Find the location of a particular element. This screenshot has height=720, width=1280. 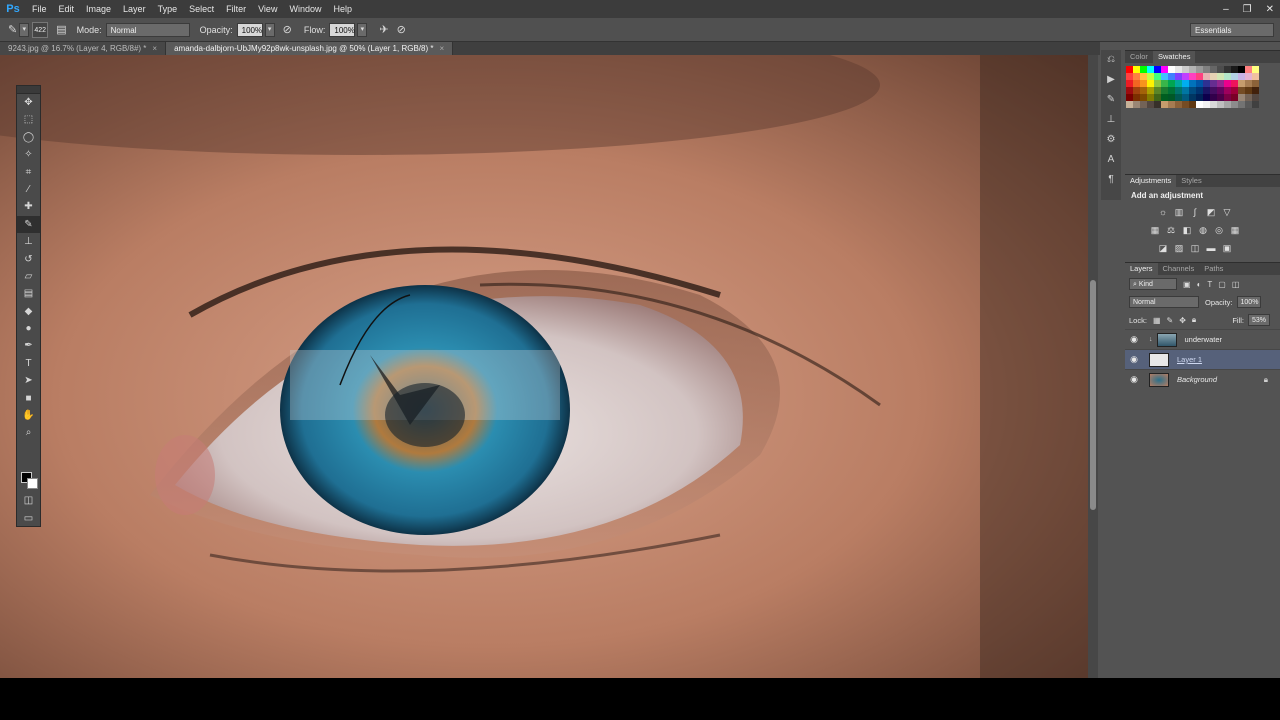

marquee-tool-icon: ⬚ is located at coordinates (28, 119).